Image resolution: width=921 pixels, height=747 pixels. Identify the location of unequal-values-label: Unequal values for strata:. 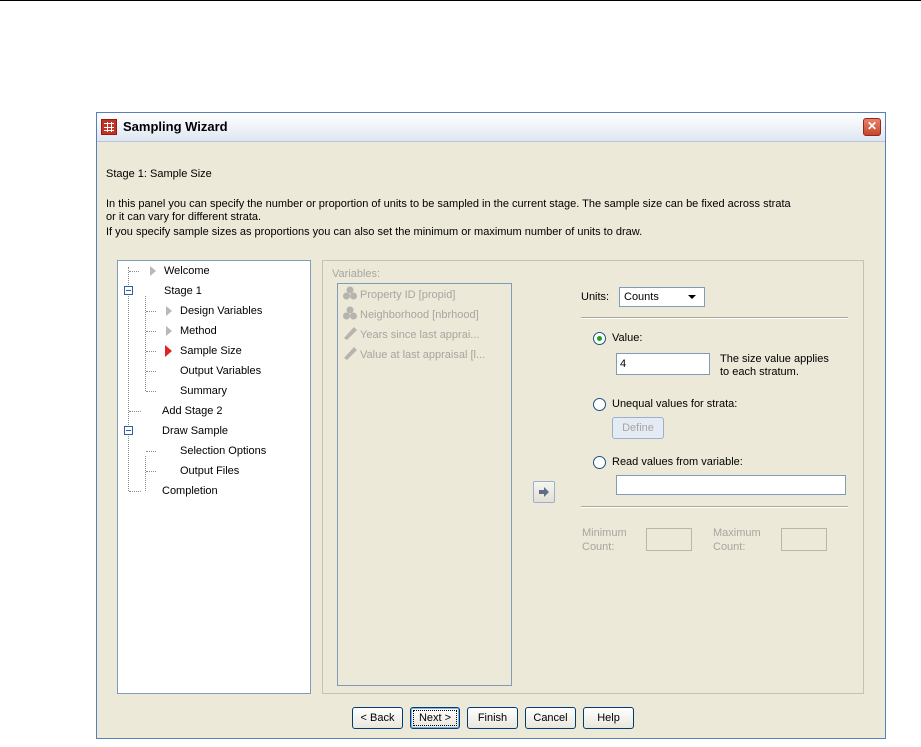
(675, 404).